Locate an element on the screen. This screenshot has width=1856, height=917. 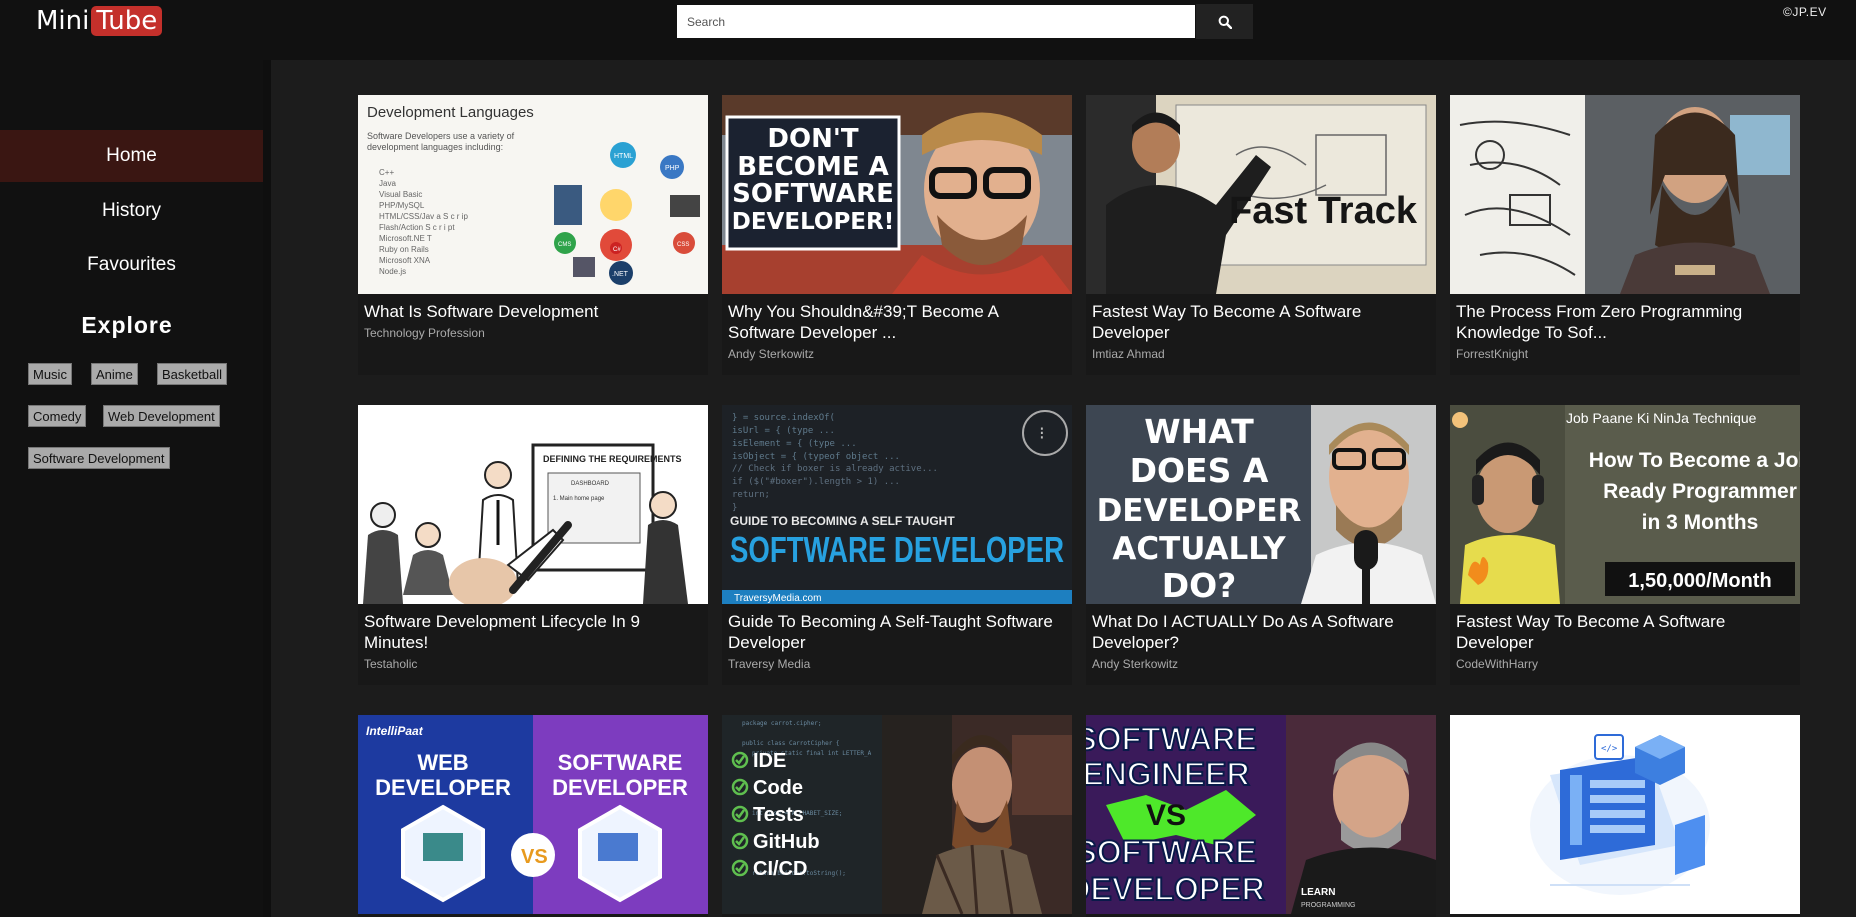
tag-comedy: Comedy is located at coordinates (57, 416).